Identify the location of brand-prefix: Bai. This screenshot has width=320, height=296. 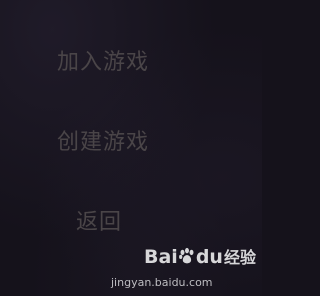
(161, 257).